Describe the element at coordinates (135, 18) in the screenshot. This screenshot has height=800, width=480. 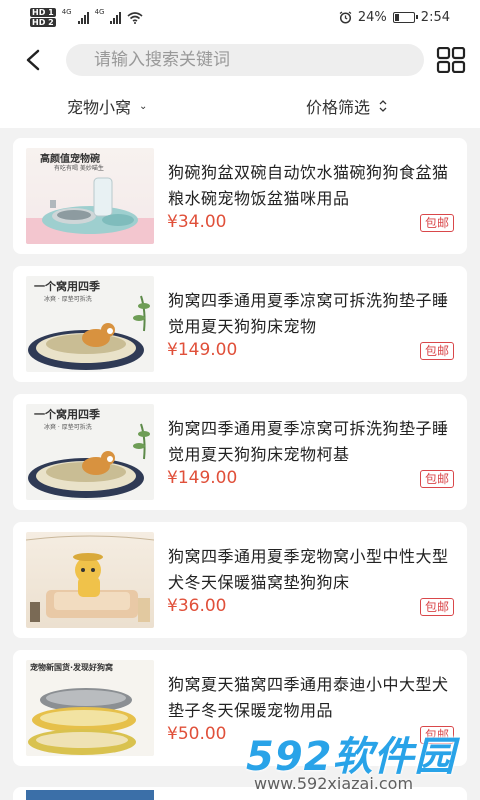
I see `wifi-icon` at that location.